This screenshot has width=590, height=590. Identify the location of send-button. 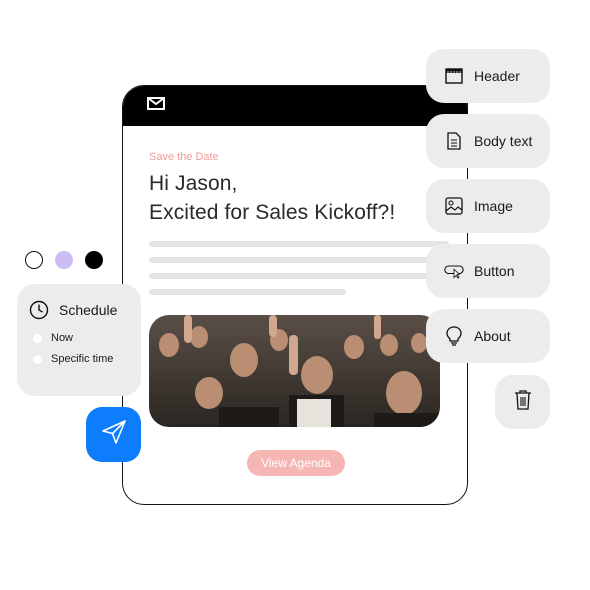
(113, 434).